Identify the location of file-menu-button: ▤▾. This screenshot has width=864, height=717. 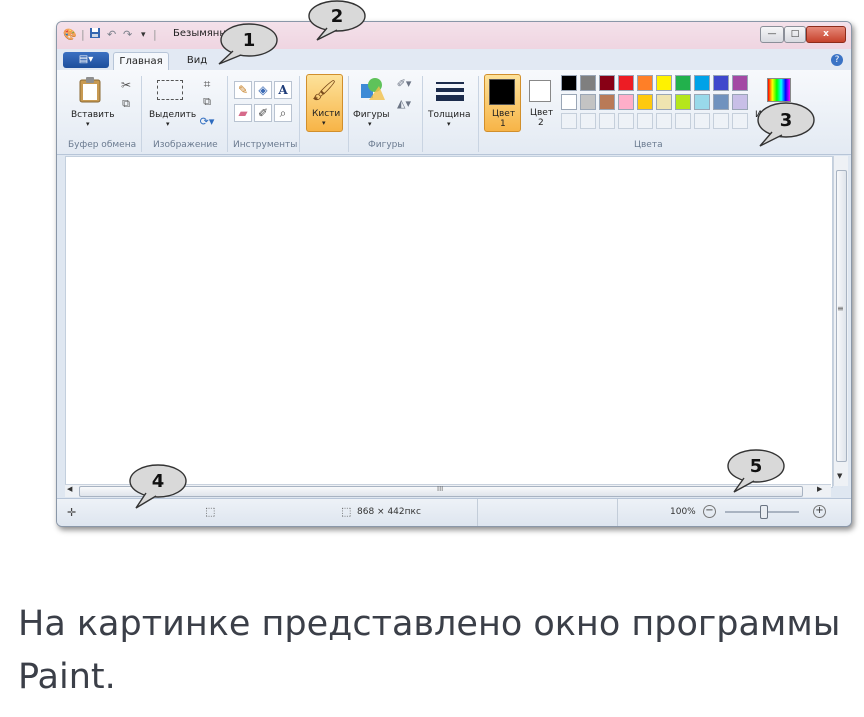
(86, 60).